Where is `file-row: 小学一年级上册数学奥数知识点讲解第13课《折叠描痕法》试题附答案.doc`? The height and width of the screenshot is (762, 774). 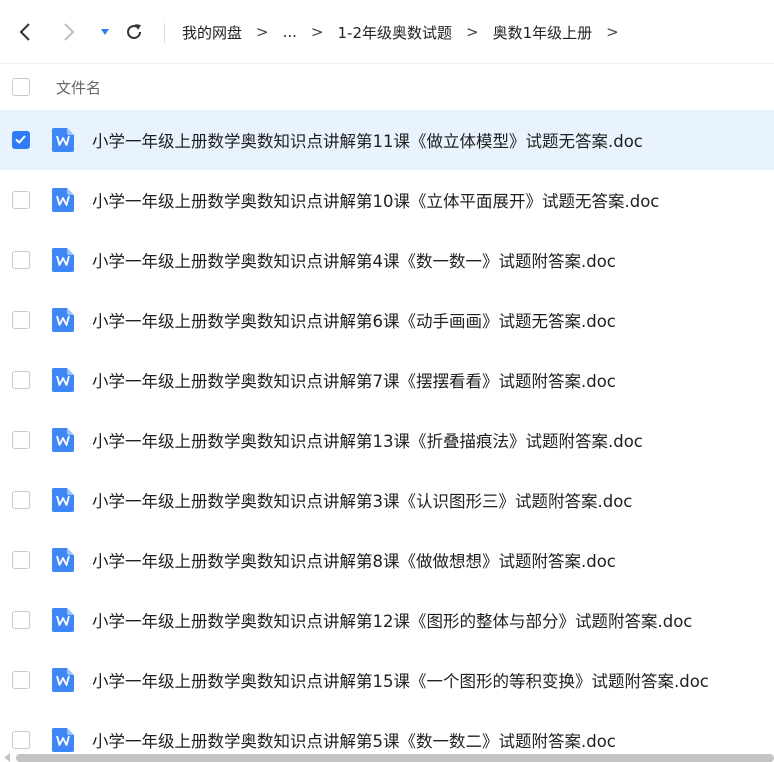 file-row: 小学一年级上册数学奥数知识点讲解第13课《折叠描痕法》试题附答案.doc is located at coordinates (387, 440).